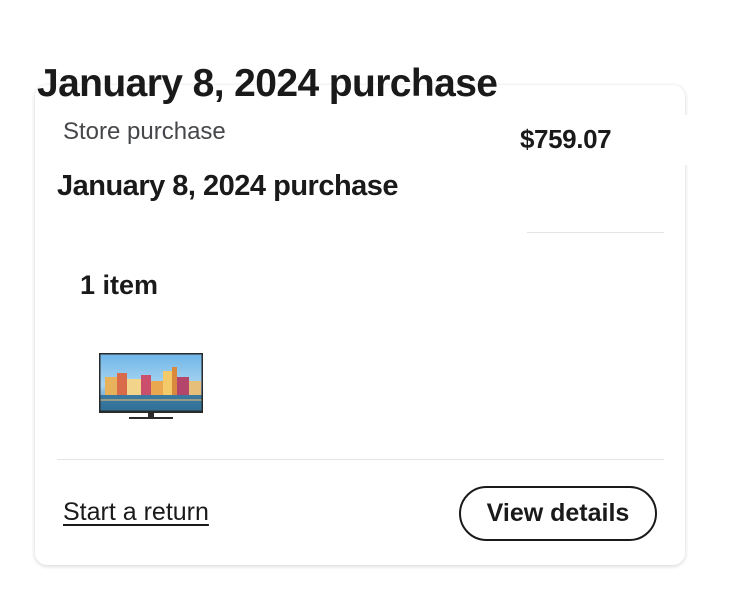 The width and height of the screenshot is (729, 595). I want to click on page-title: January 8, 2024 purchase, so click(267, 83).